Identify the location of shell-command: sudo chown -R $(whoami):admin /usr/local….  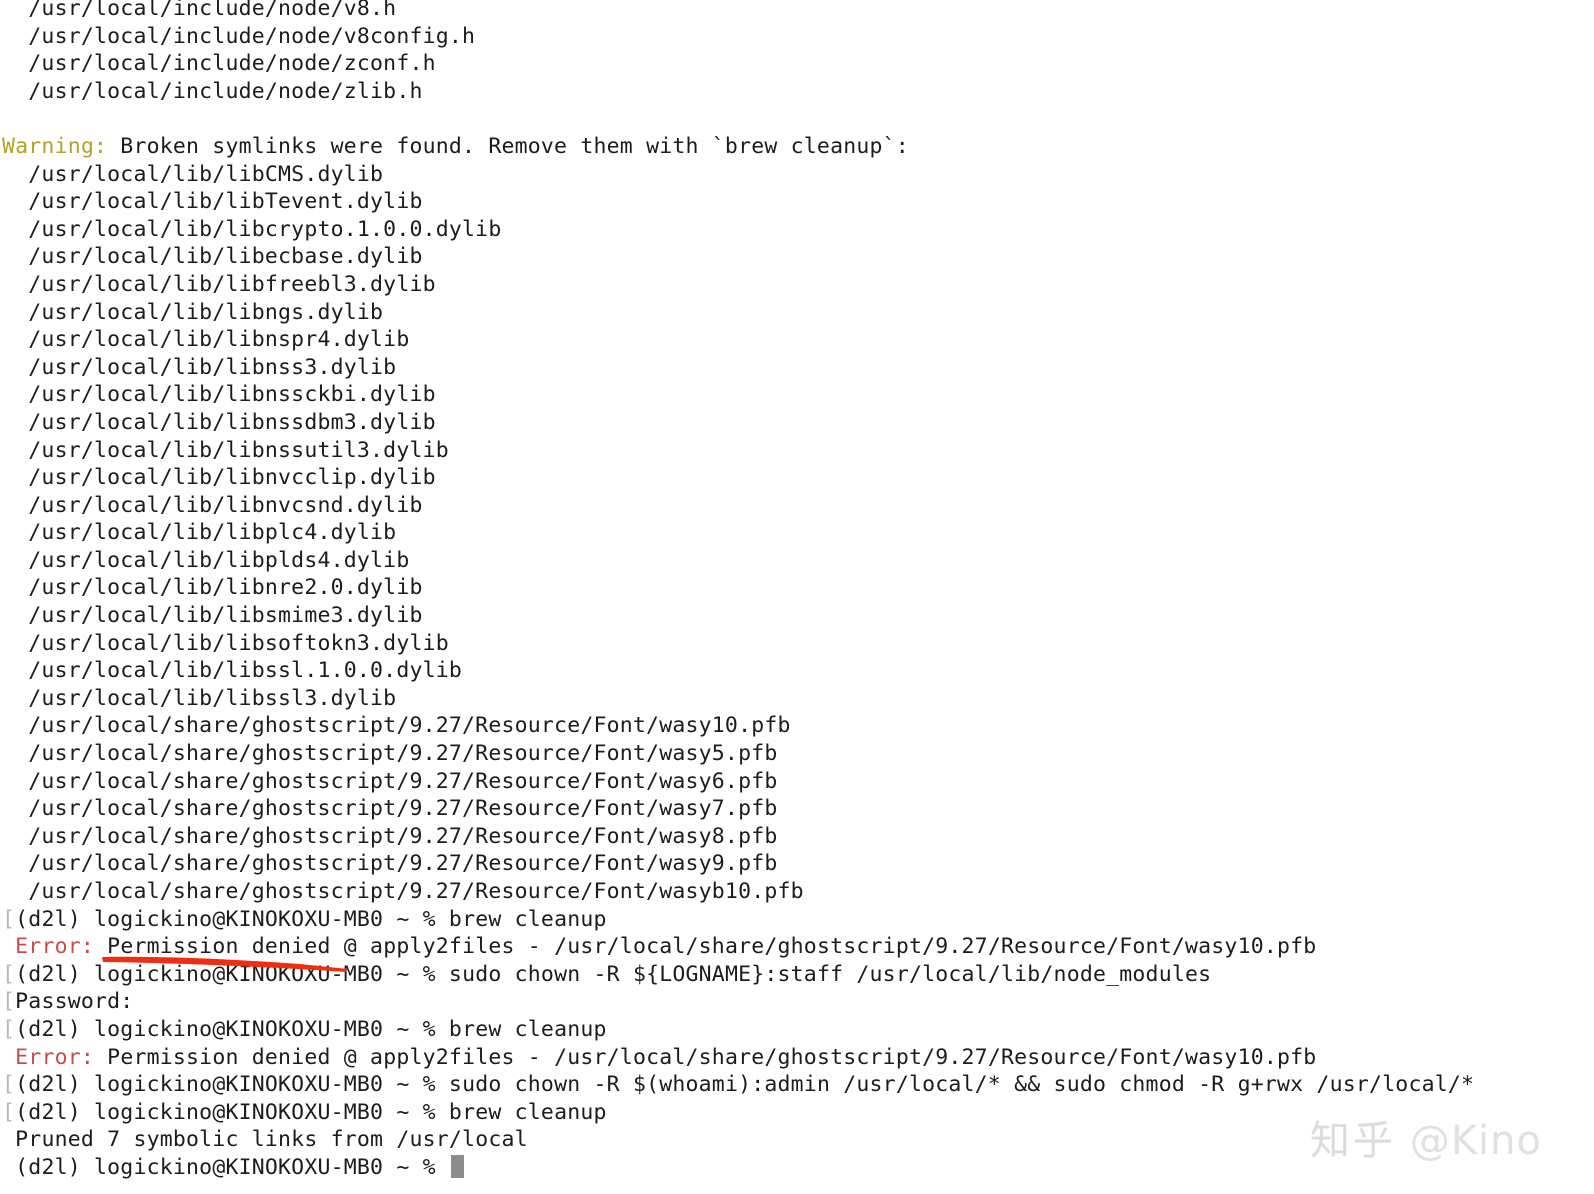
(961, 1084).